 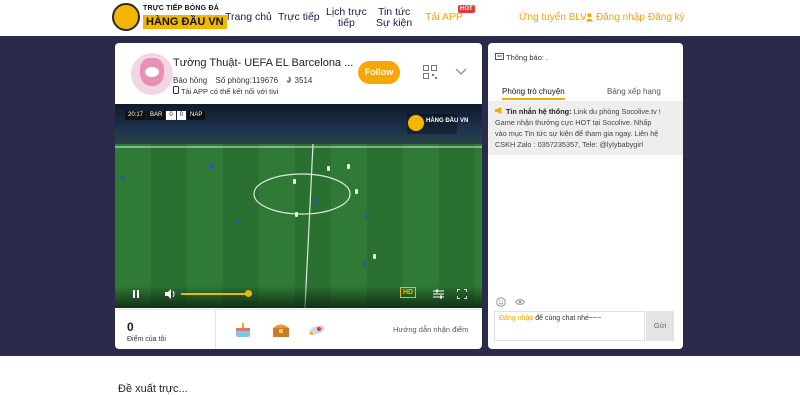 I want to click on scoreboard: 20:17 BAR 0 0 NAP, so click(x=165, y=115).